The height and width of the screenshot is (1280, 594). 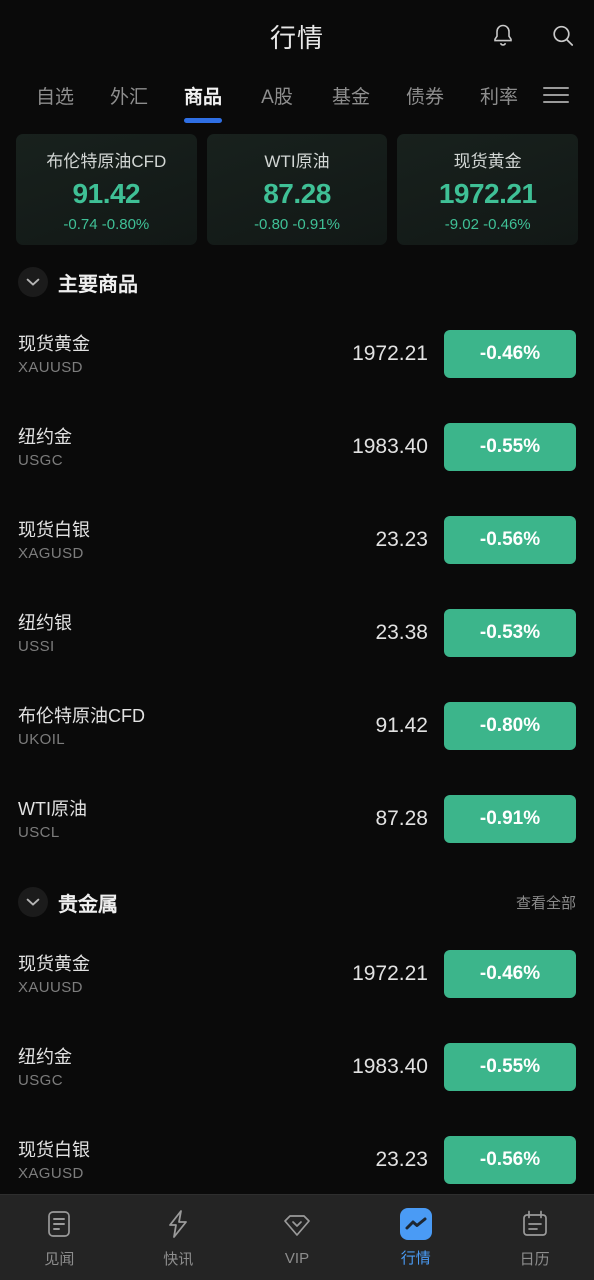 What do you see at coordinates (156, 540) in the screenshot?
I see `row-name-block: 现货白银 XAGUSD` at bounding box center [156, 540].